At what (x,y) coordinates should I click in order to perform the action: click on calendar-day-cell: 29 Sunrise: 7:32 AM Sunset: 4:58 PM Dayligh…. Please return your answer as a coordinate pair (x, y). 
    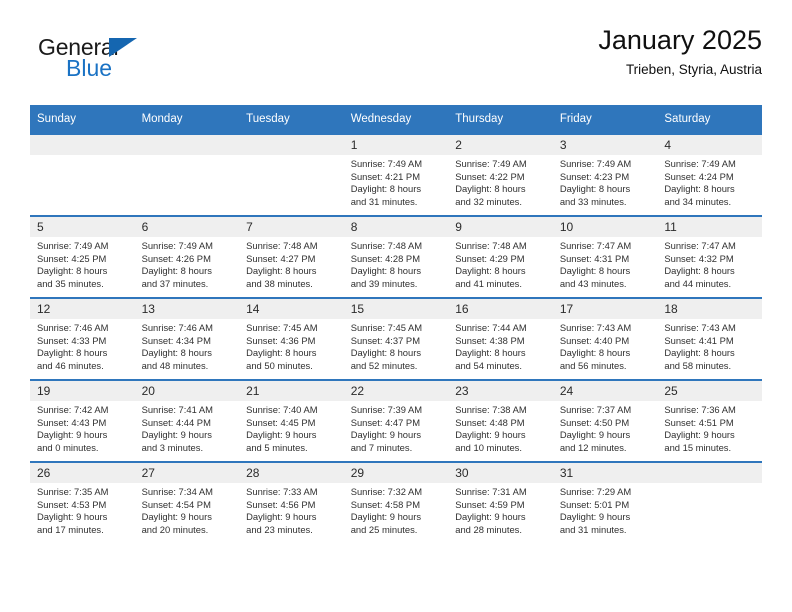
    Looking at the image, I should click on (396, 502).